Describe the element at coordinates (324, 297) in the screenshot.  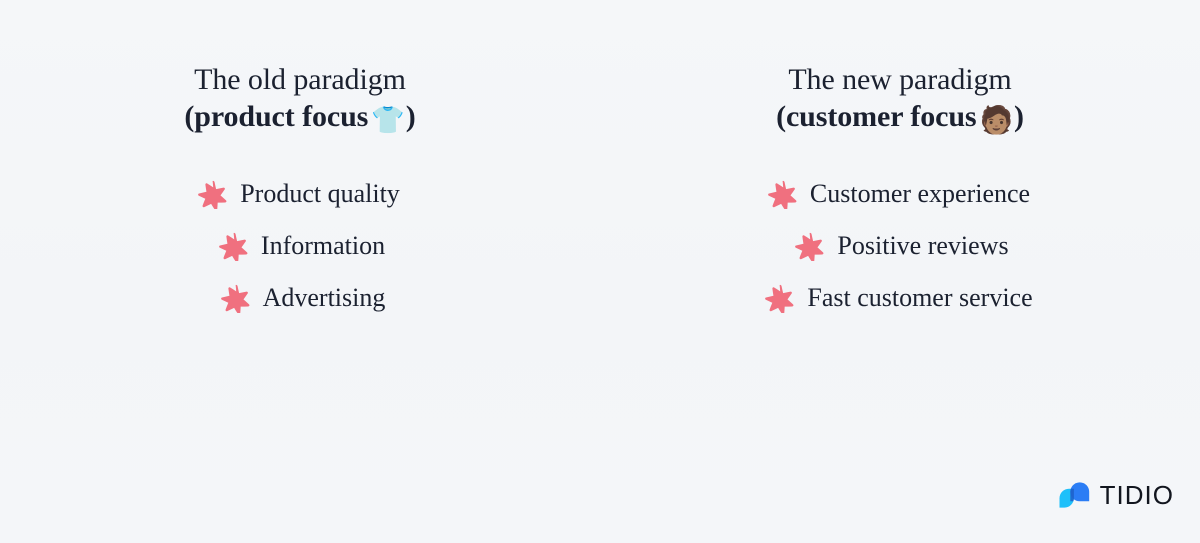
I see `list-item-label: Advertising` at that location.